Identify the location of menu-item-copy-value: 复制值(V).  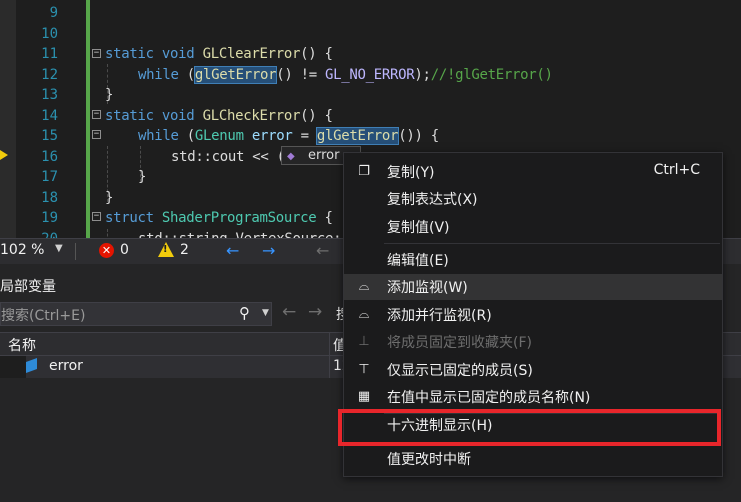
(533, 227).